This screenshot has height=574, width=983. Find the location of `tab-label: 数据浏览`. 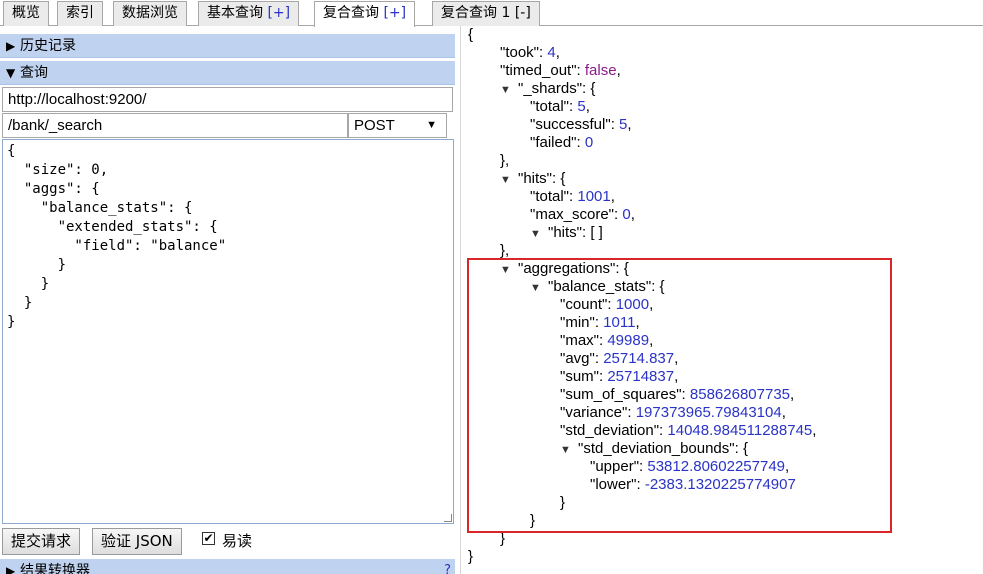

tab-label: 数据浏览 is located at coordinates (150, 13).